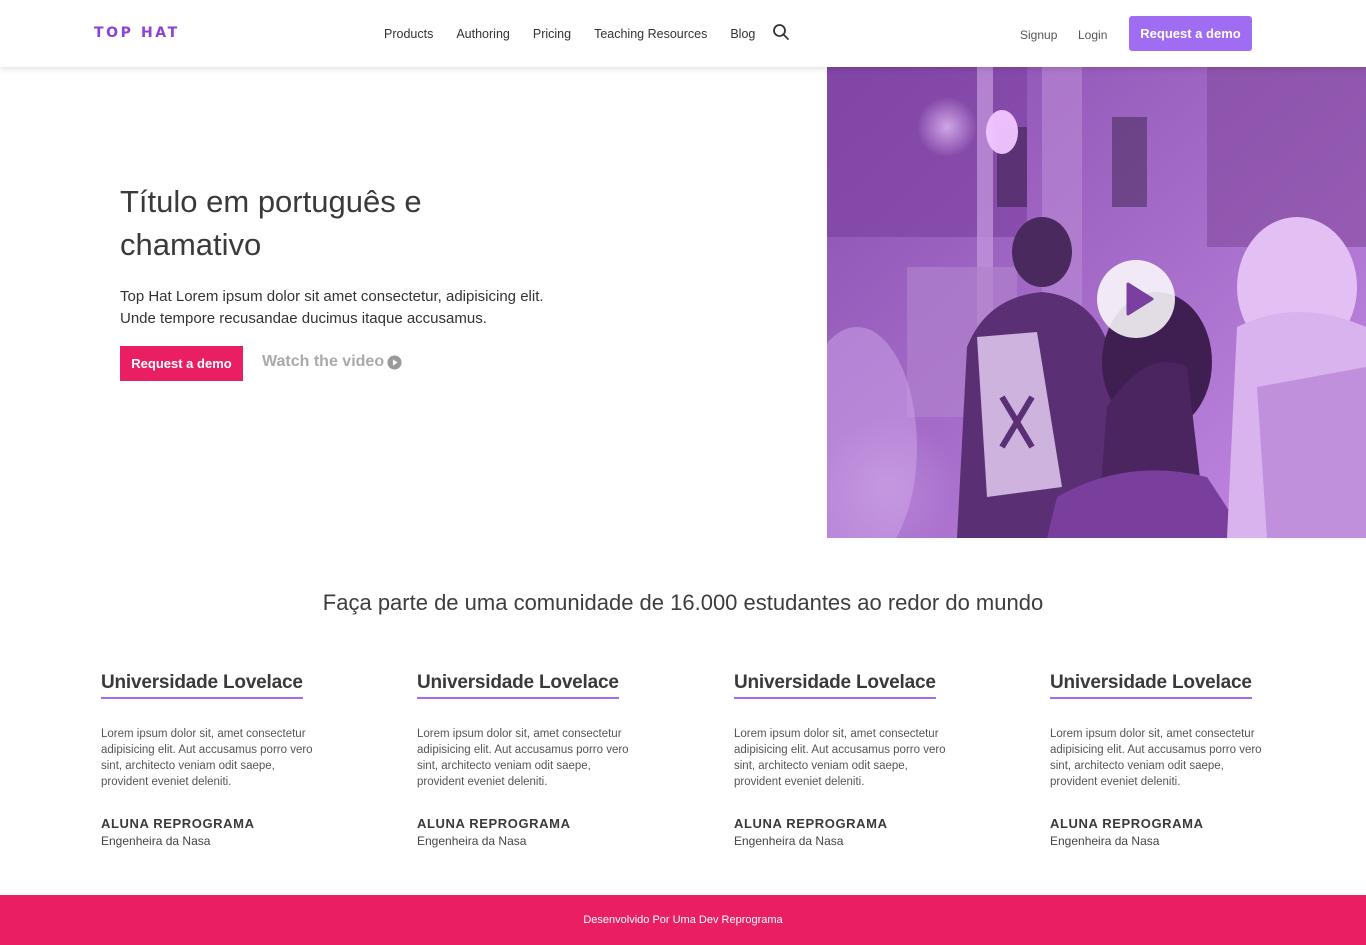 The height and width of the screenshot is (945, 1366). Describe the element at coordinates (271, 223) in the screenshot. I see `hero-title: Título em português e chamativo` at that location.